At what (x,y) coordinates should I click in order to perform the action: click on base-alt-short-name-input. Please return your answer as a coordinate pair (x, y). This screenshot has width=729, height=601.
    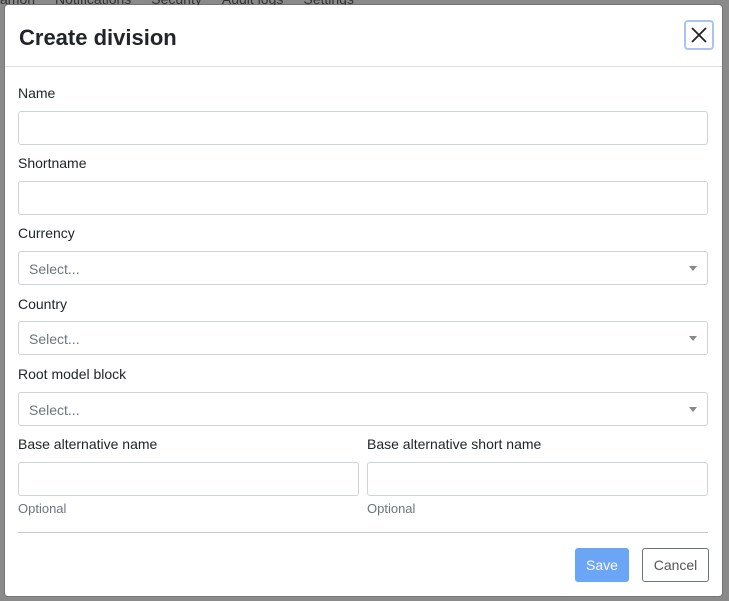
    Looking at the image, I should click on (537, 479).